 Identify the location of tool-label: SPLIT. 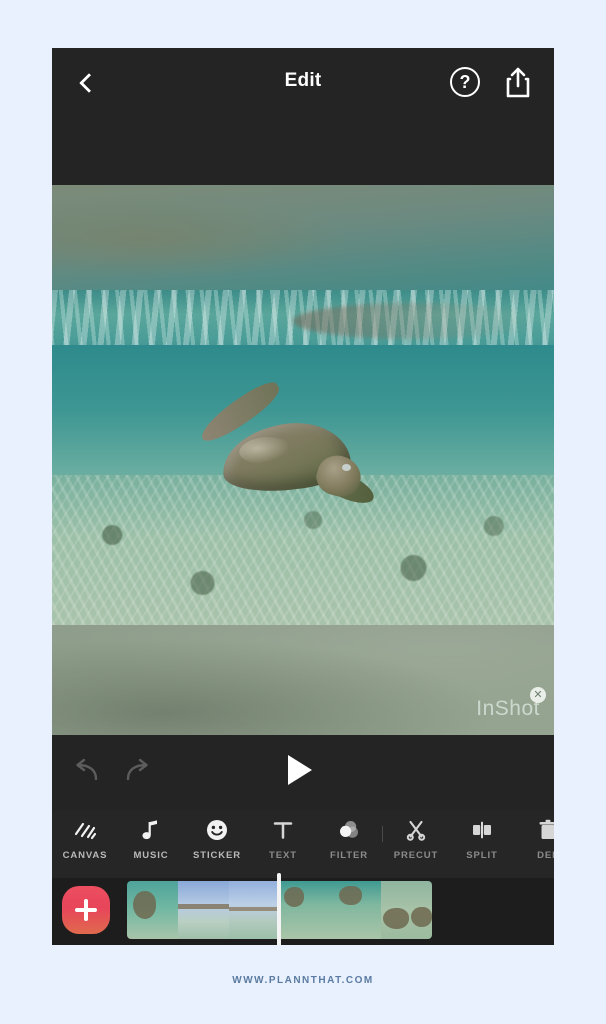
(482, 855).